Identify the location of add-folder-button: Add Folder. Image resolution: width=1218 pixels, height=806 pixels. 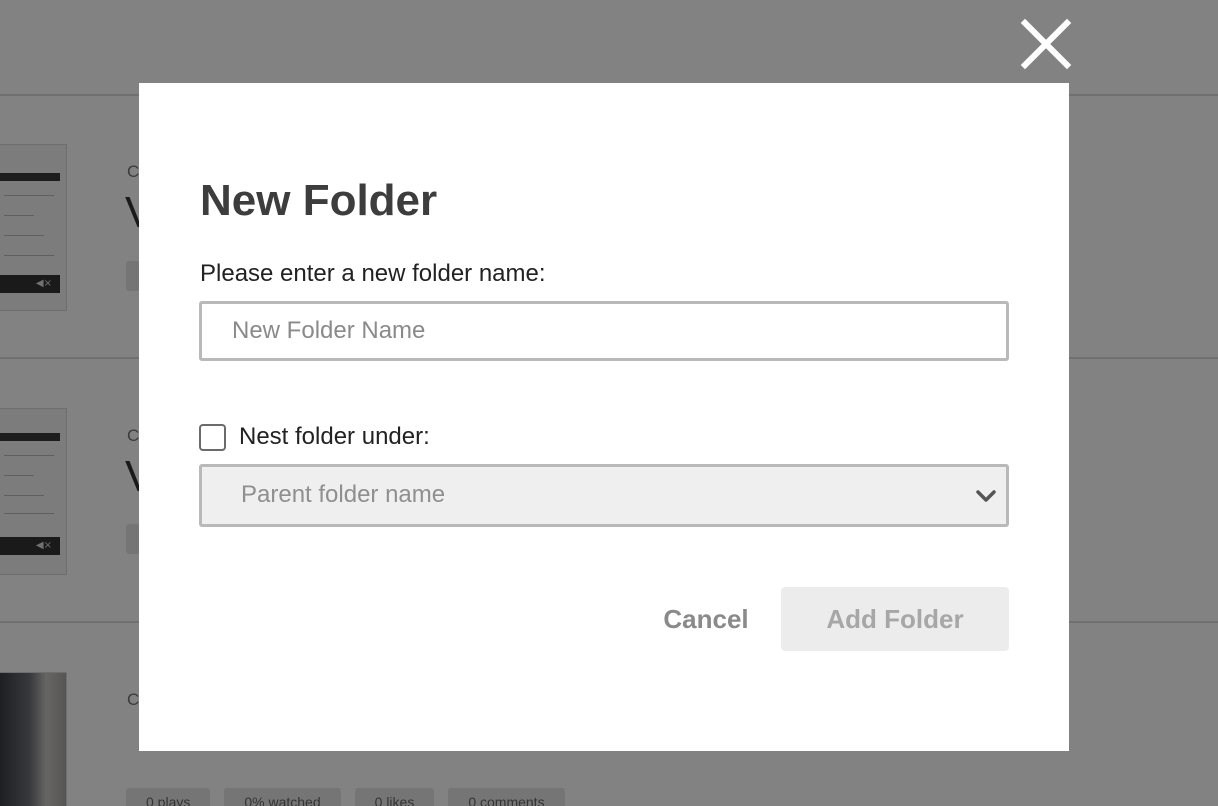
(895, 619).